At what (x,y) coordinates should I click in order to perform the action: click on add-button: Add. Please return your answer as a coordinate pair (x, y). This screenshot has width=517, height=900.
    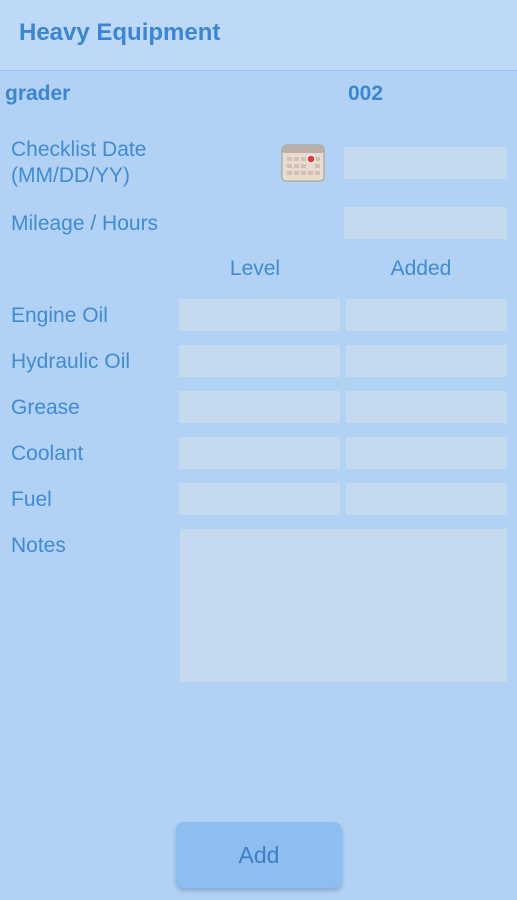
    Looking at the image, I should click on (259, 855).